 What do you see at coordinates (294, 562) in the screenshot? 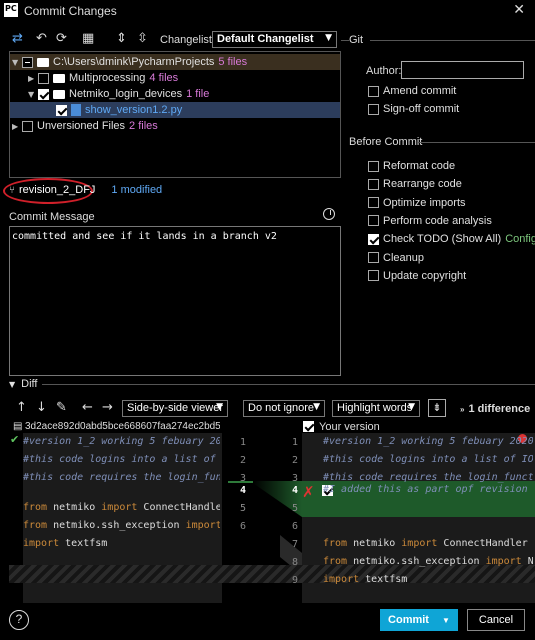
I see `right-line-number: 8` at bounding box center [294, 562].